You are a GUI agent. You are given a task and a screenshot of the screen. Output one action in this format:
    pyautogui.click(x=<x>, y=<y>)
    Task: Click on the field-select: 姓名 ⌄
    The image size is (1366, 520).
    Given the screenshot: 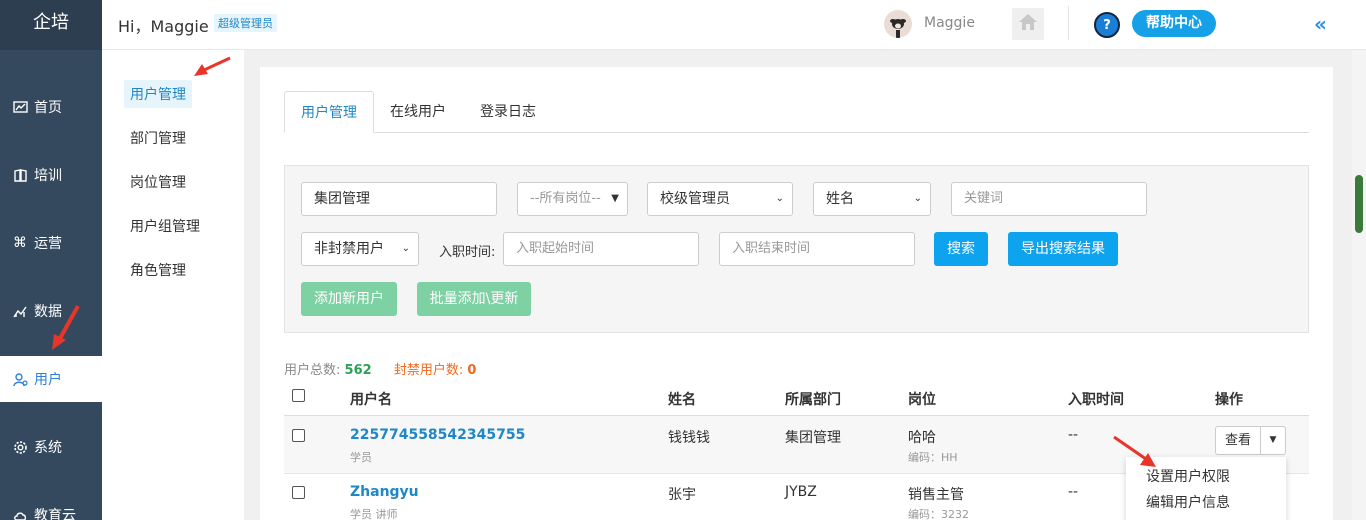 What is the action you would take?
    pyautogui.click(x=872, y=199)
    